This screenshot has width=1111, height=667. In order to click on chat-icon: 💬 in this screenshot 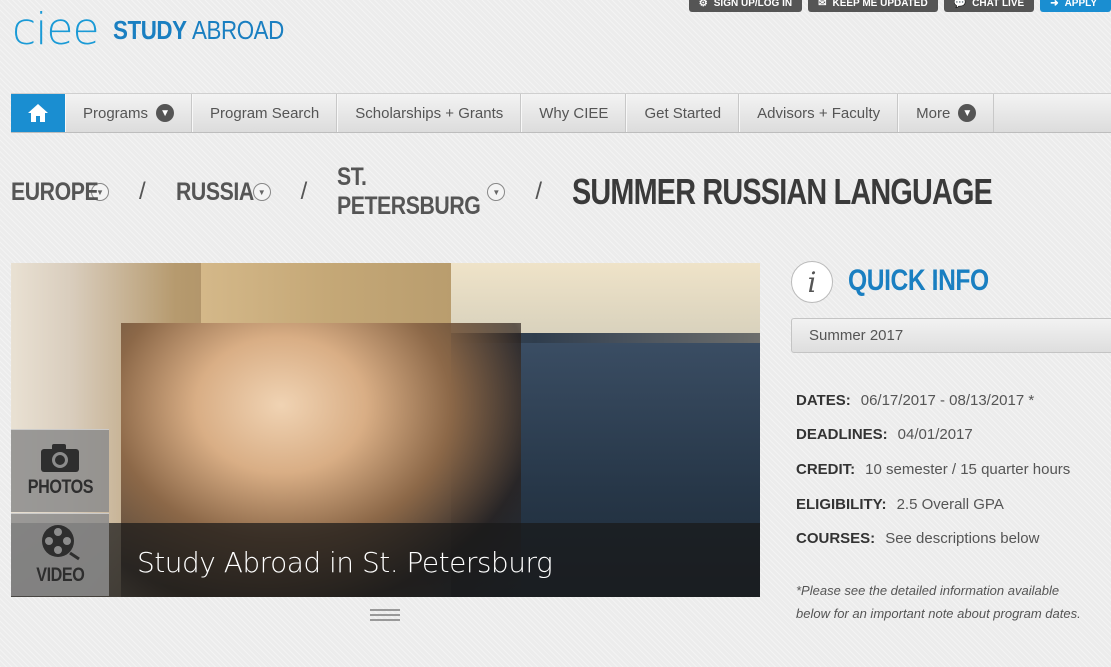, I will do `click(960, 4)`.